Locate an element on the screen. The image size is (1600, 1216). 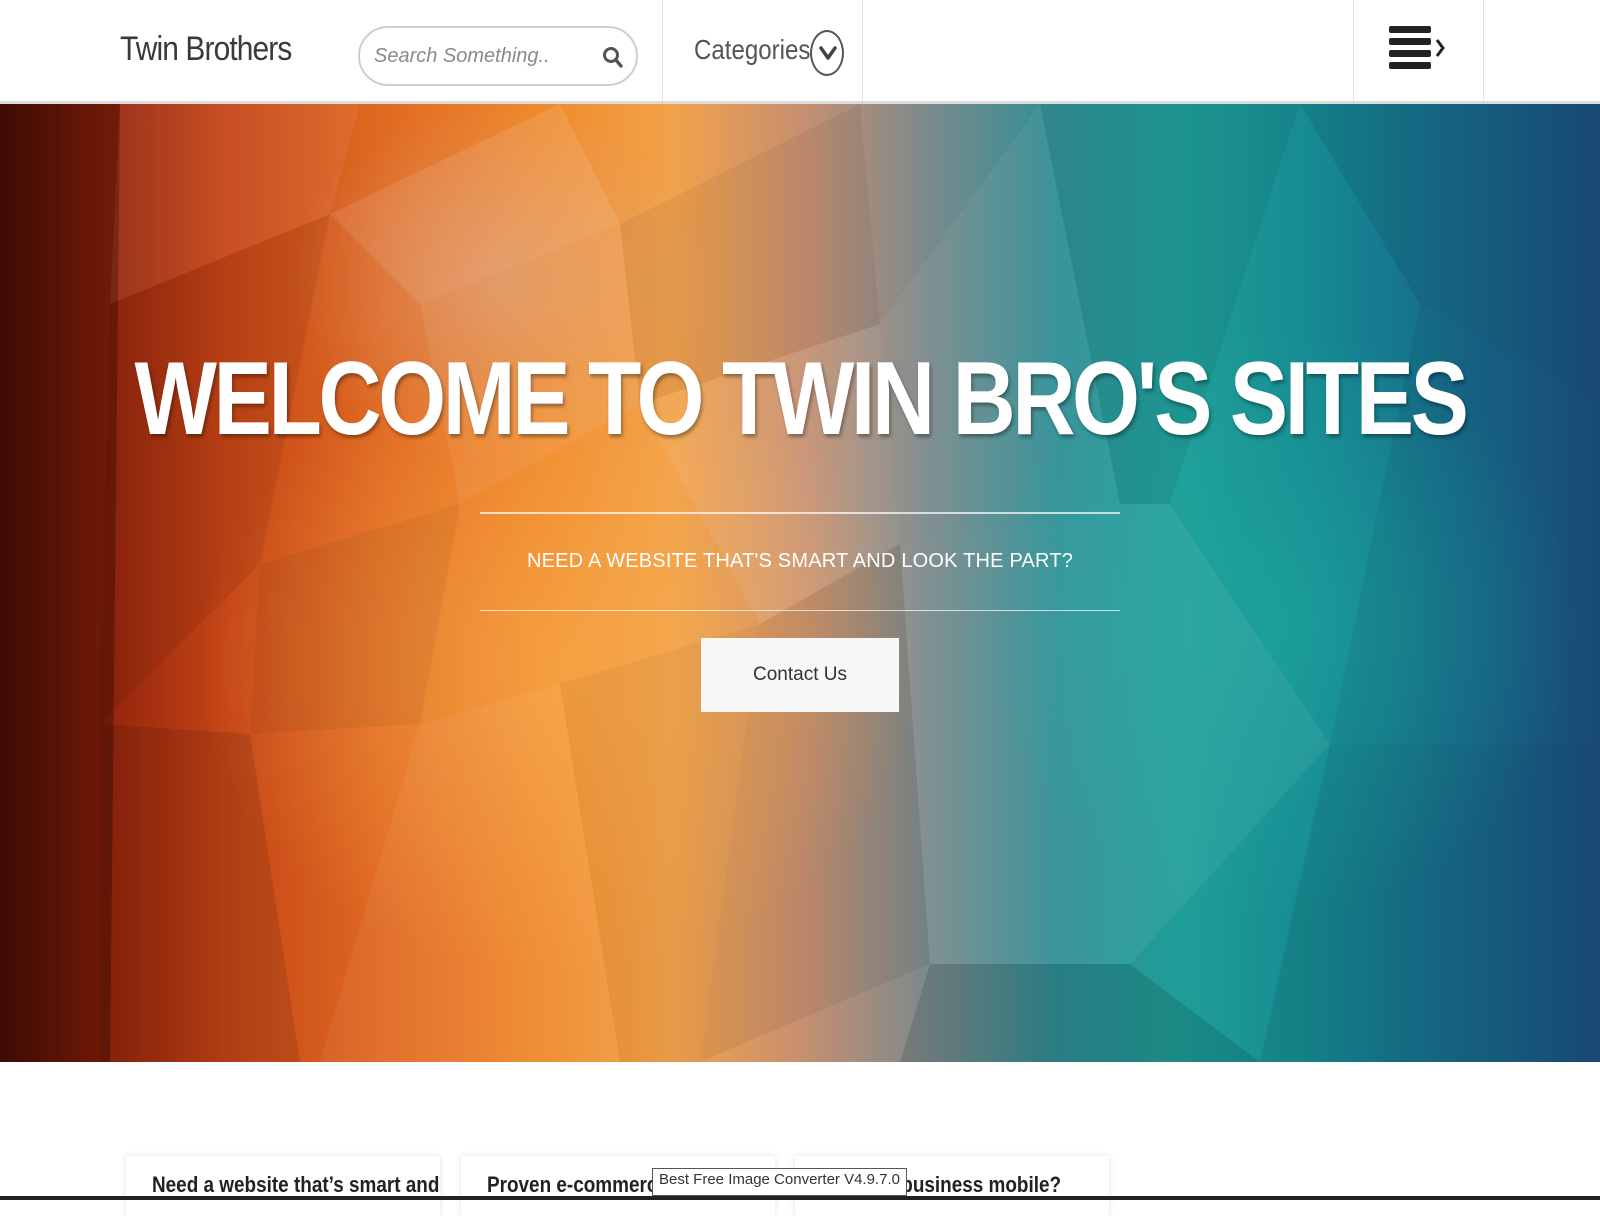
categories-dropdown: Categories is located at coordinates (762, 50).